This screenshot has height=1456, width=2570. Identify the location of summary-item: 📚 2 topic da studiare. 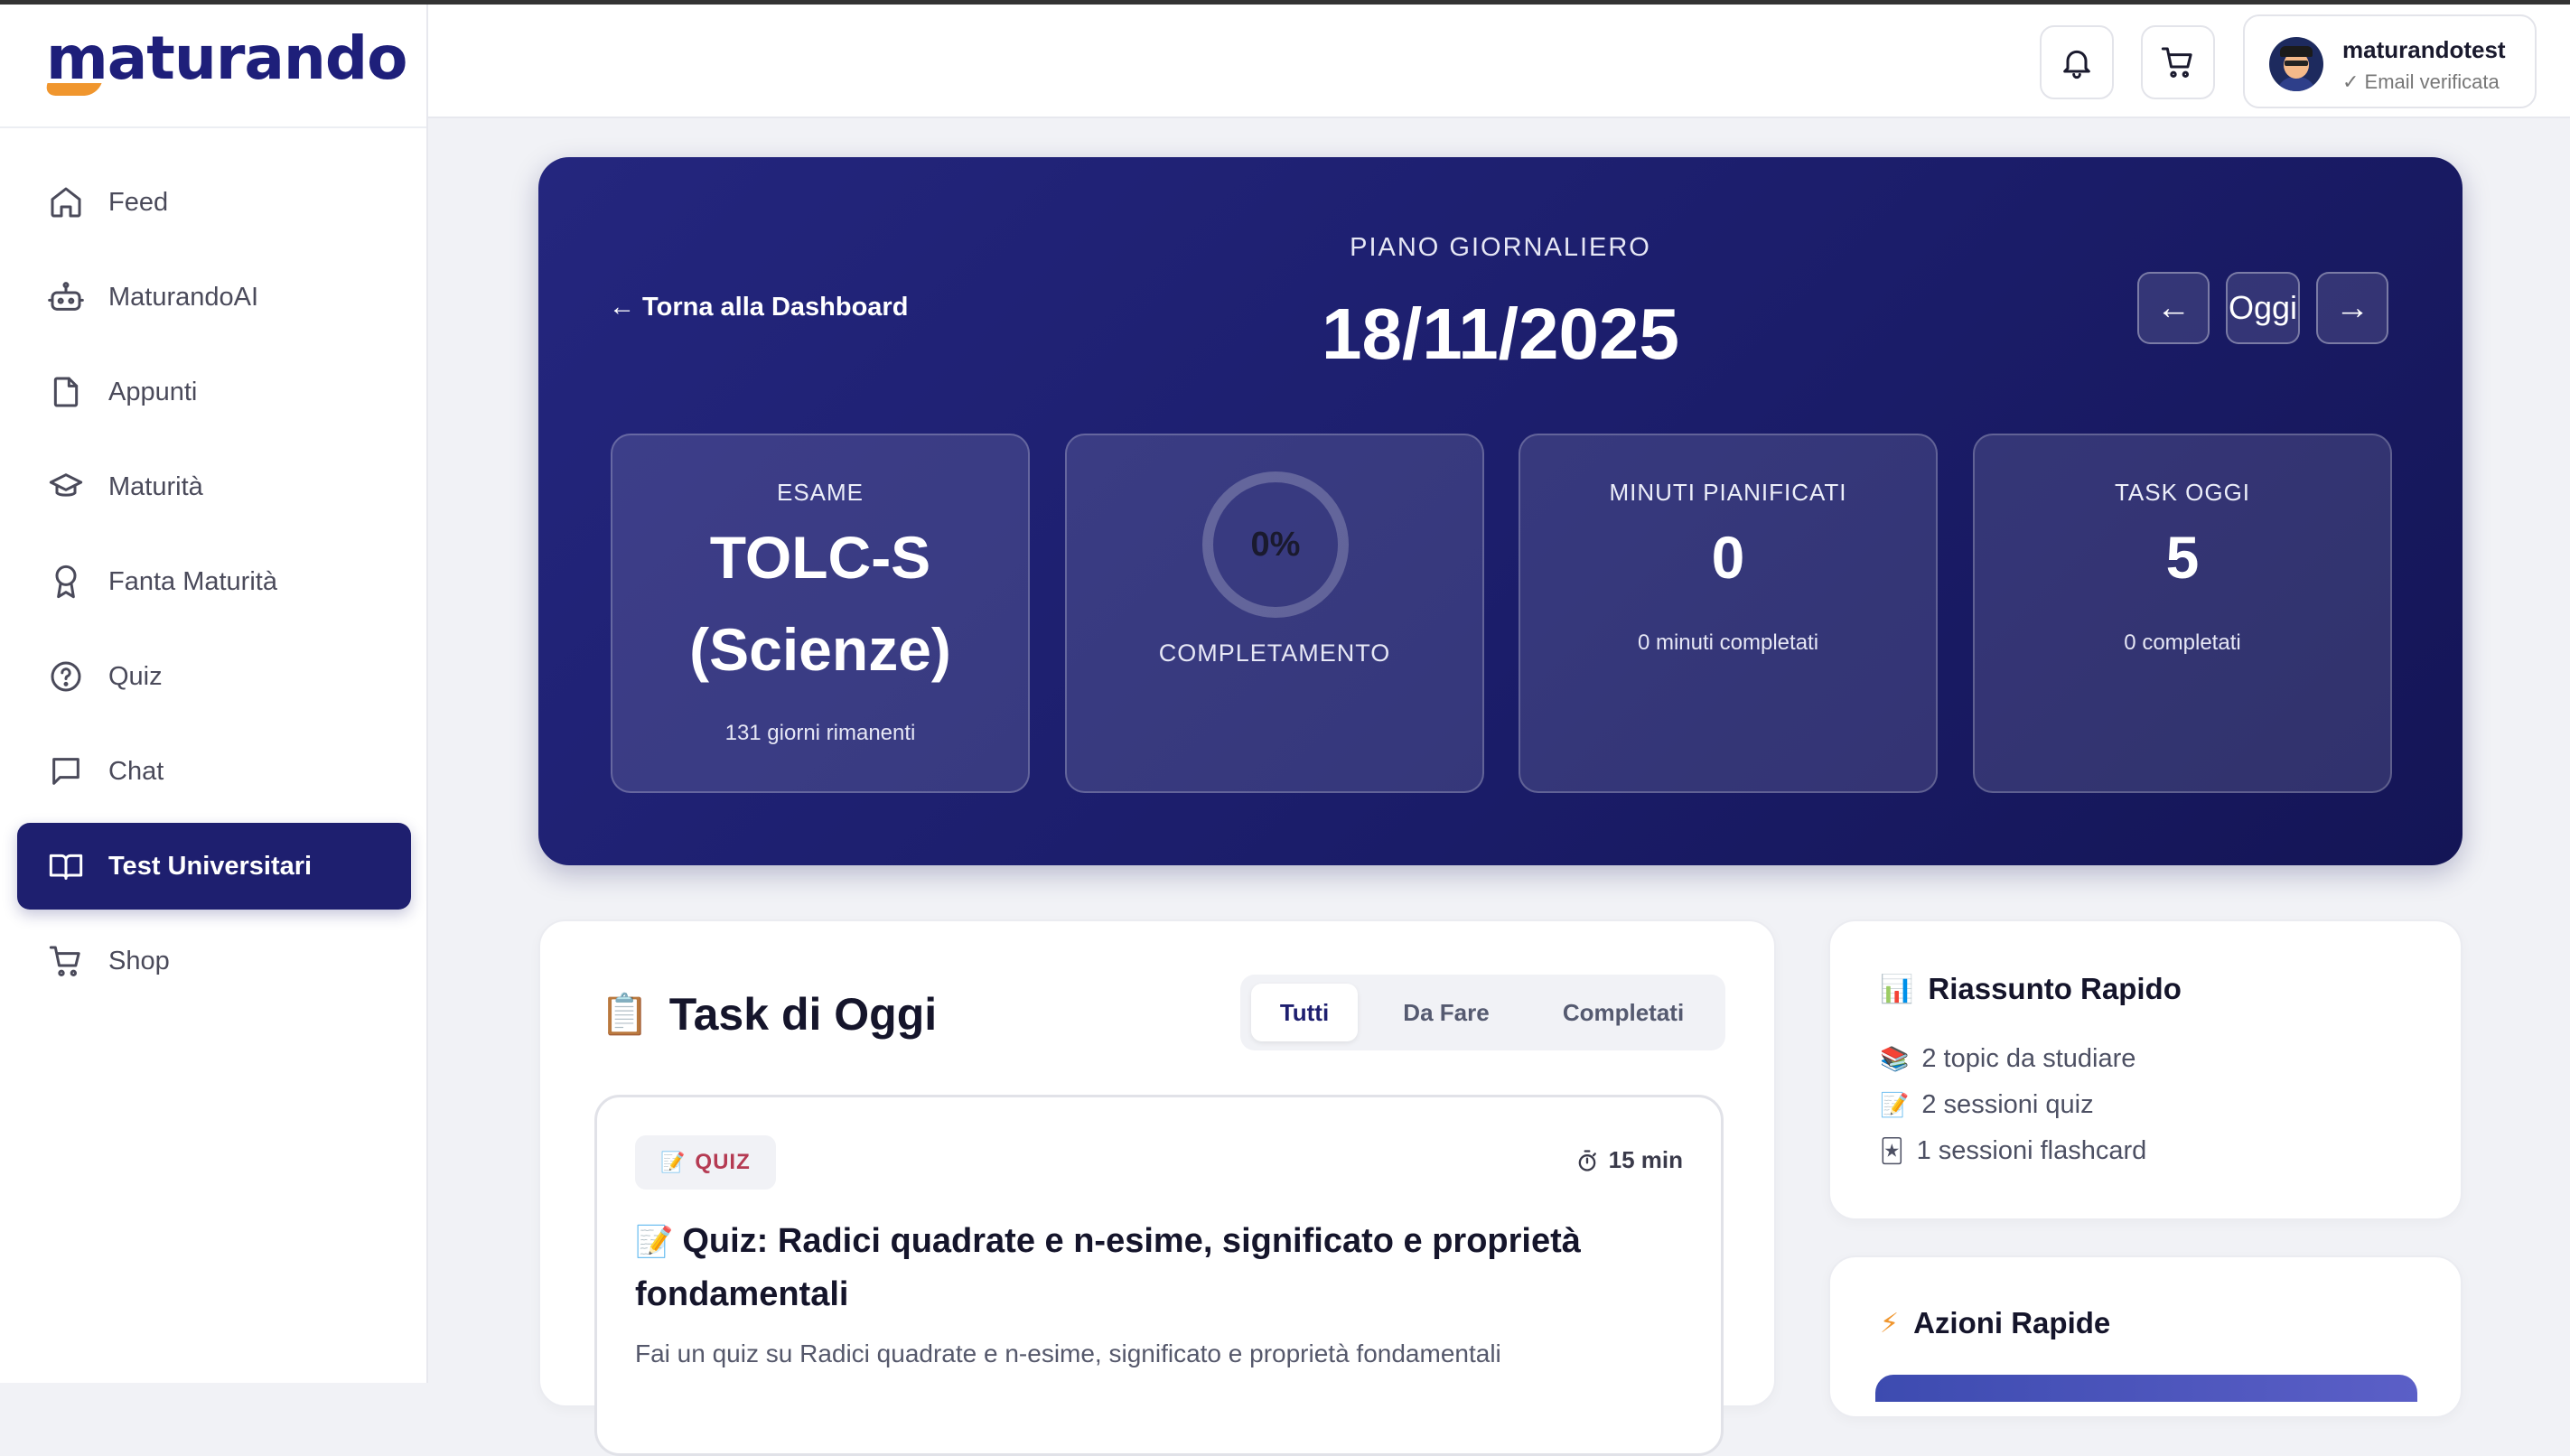
(2008, 1059).